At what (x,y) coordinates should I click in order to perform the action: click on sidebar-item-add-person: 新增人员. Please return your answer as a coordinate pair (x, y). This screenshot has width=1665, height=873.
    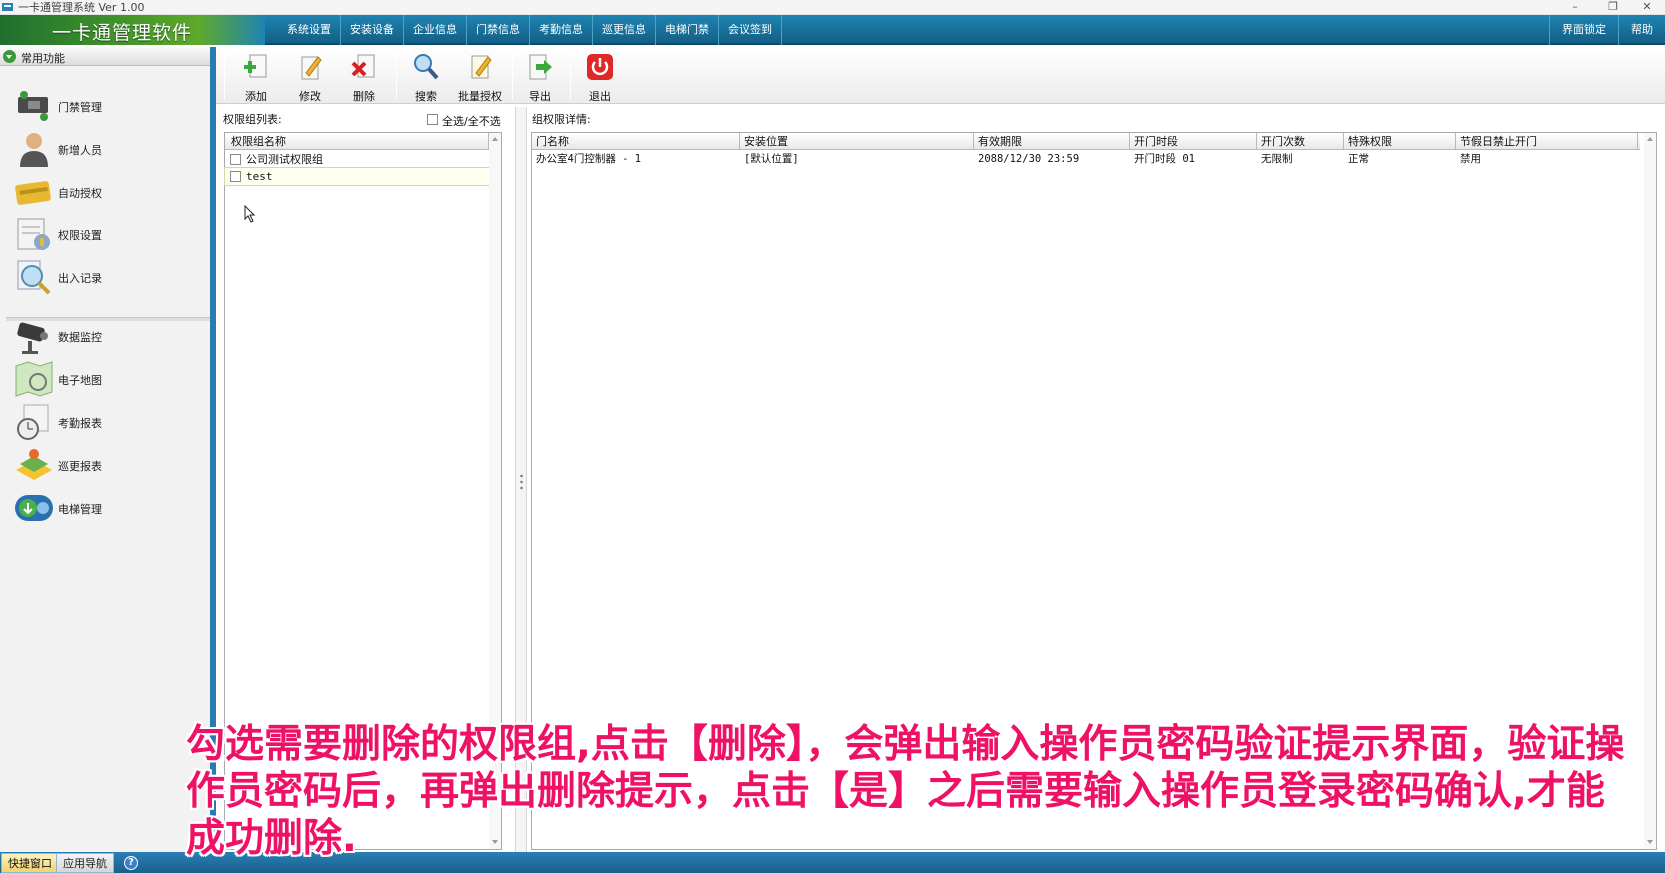
    Looking at the image, I should click on (109, 149).